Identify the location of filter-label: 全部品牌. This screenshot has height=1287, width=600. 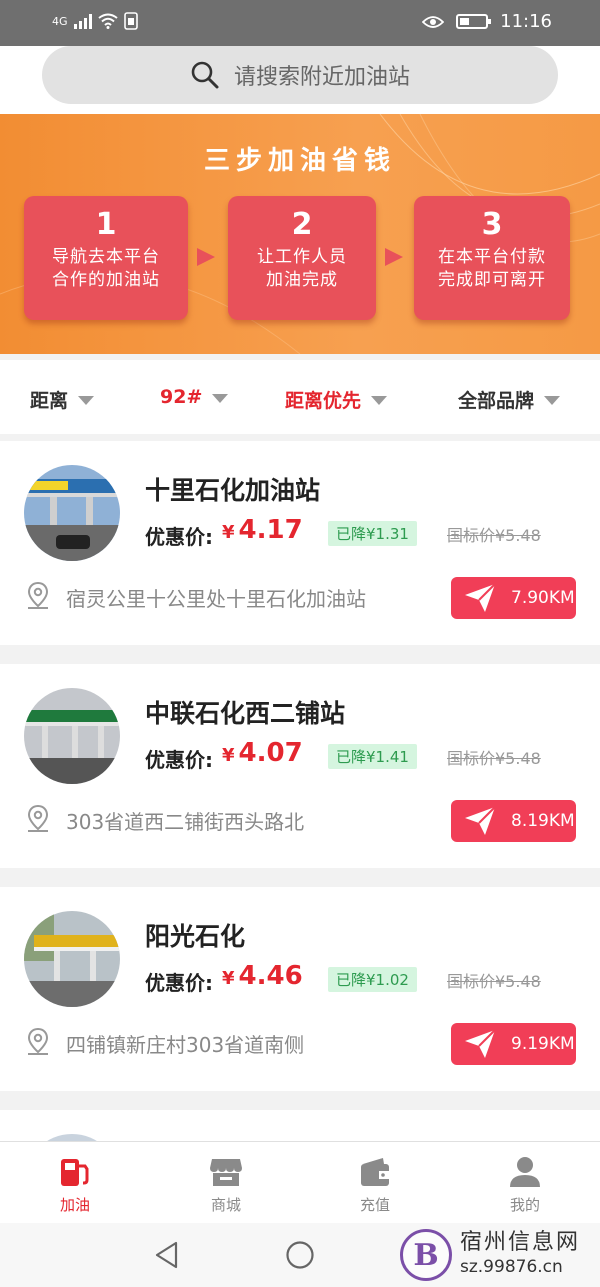
(496, 401).